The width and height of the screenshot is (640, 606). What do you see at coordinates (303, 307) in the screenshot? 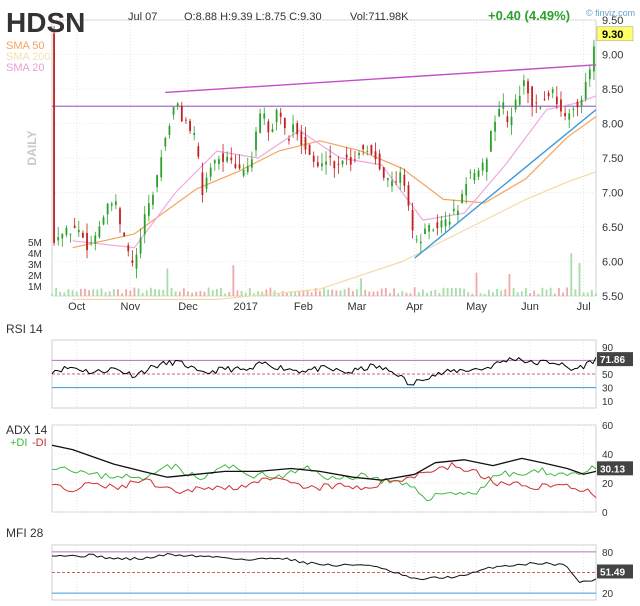
I see `x-tick-label: Feb` at bounding box center [303, 307].